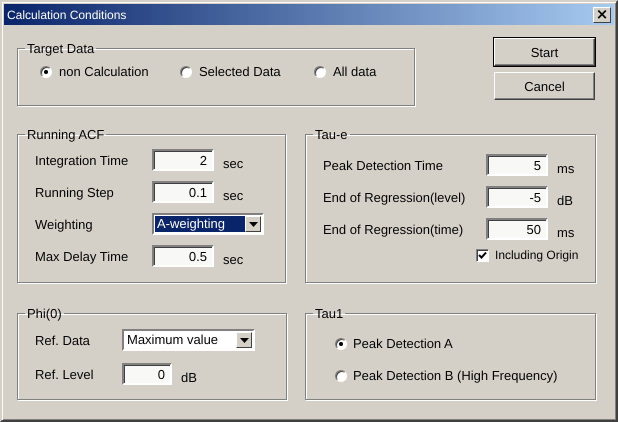 Image resolution: width=618 pixels, height=422 pixels. I want to click on checkbox: Including Origin, so click(535, 255).